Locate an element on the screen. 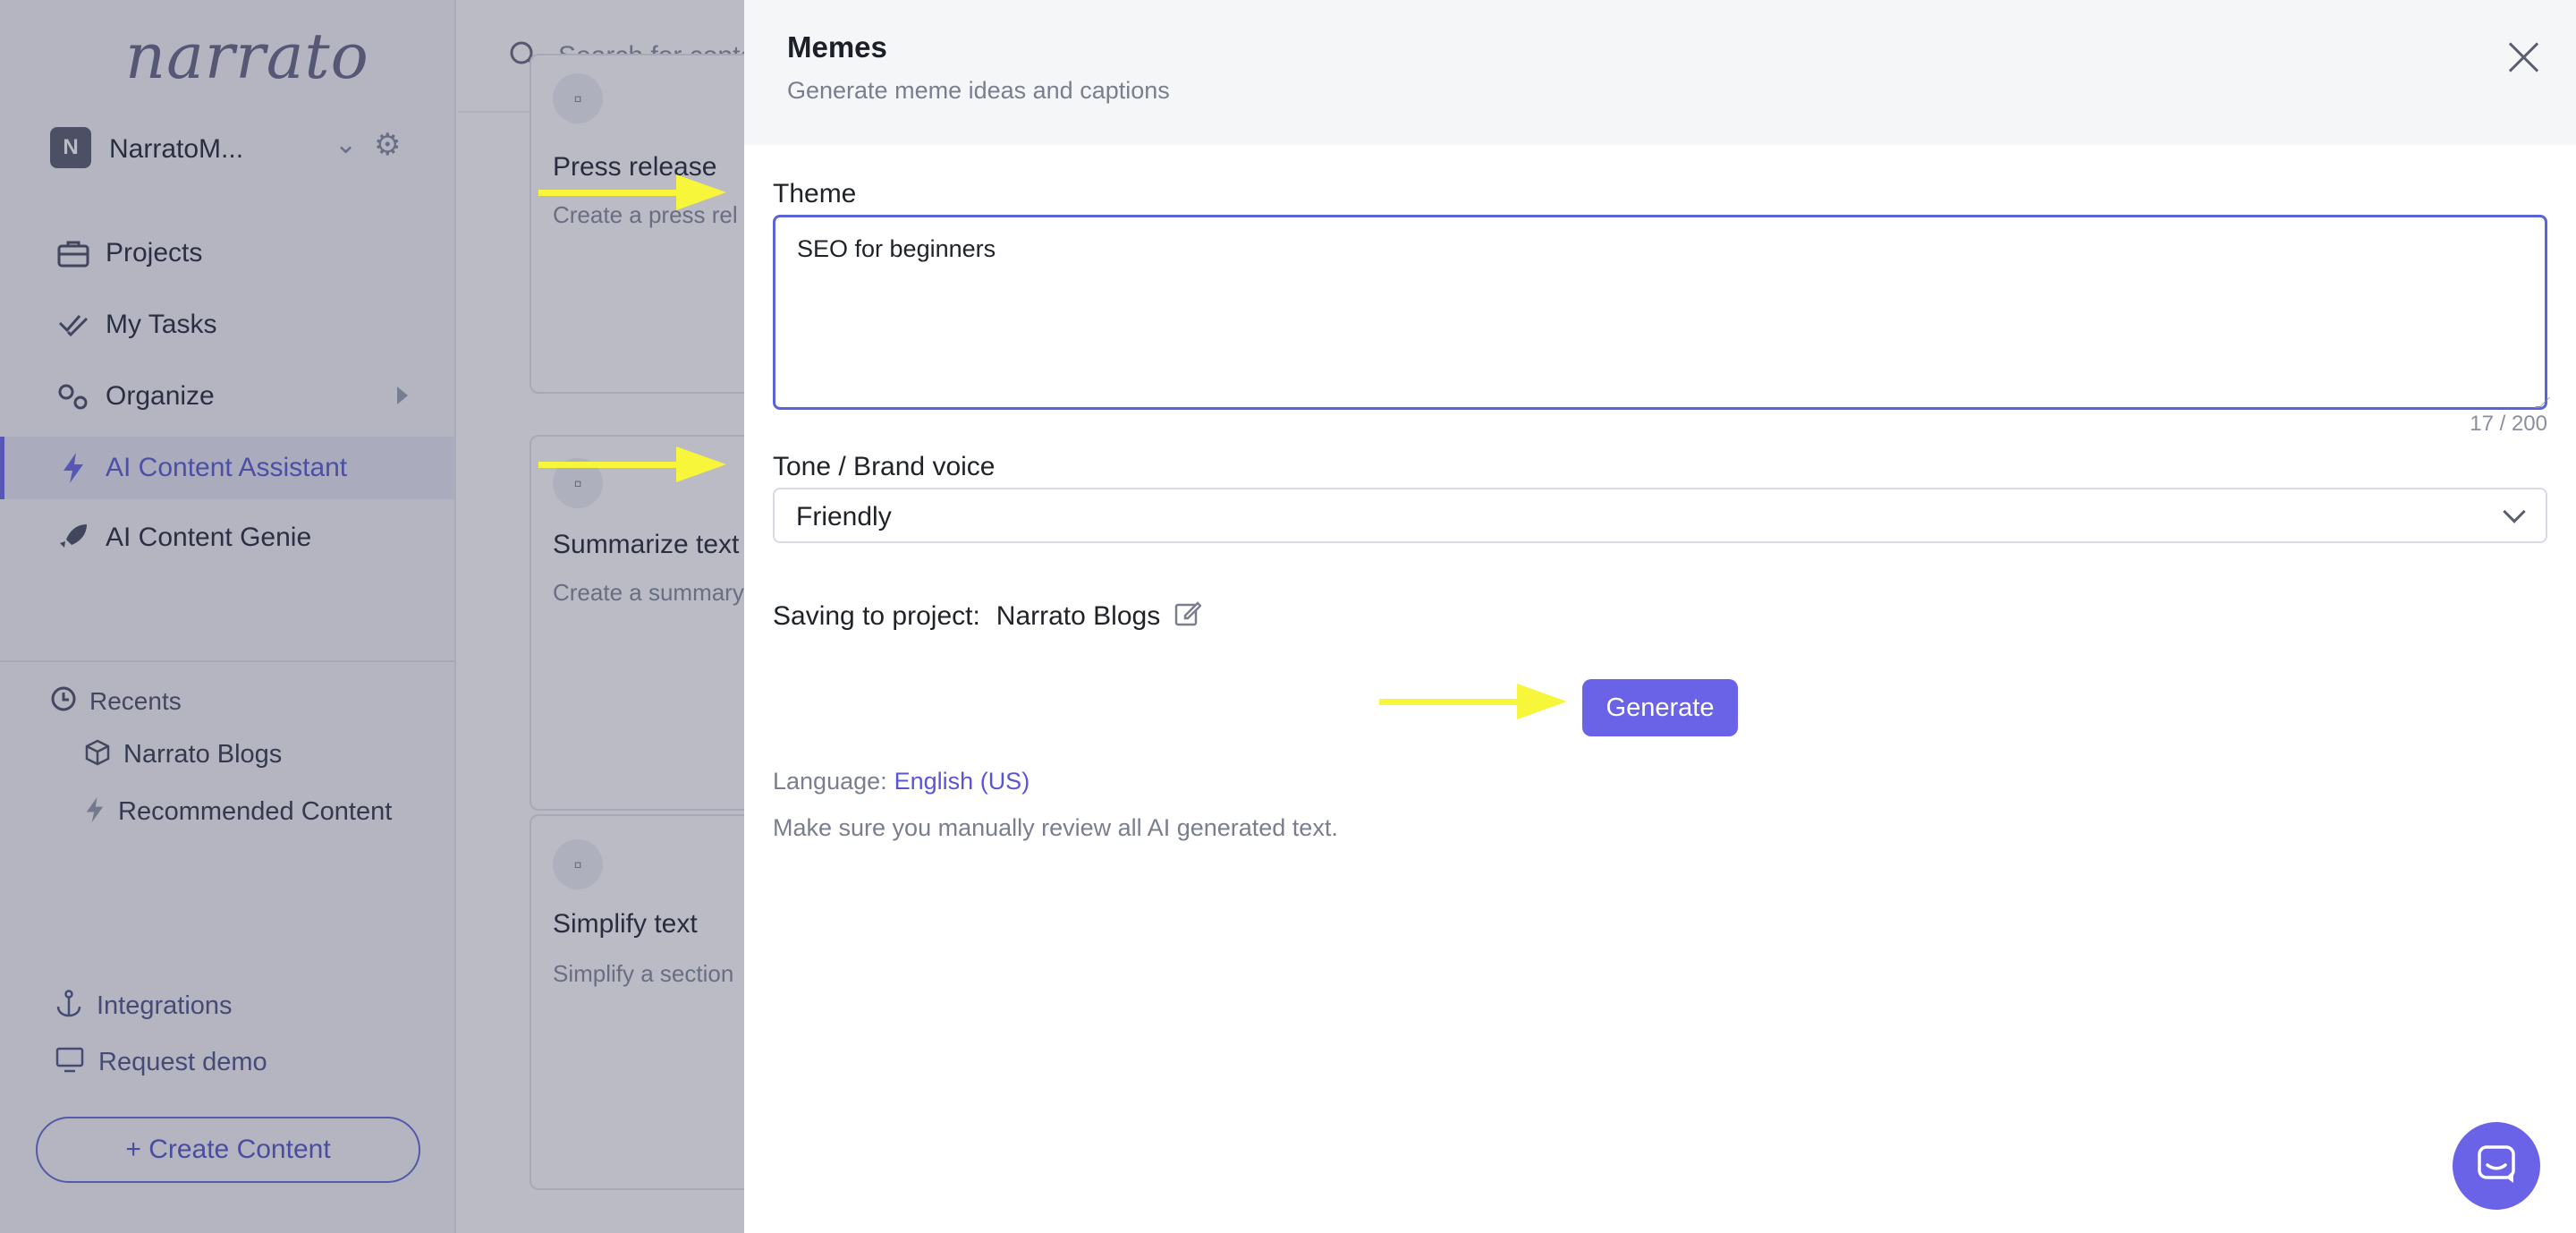 The width and height of the screenshot is (2576, 1233). panel-header: Memes Generate meme ideas and captions is located at coordinates (1660, 72).